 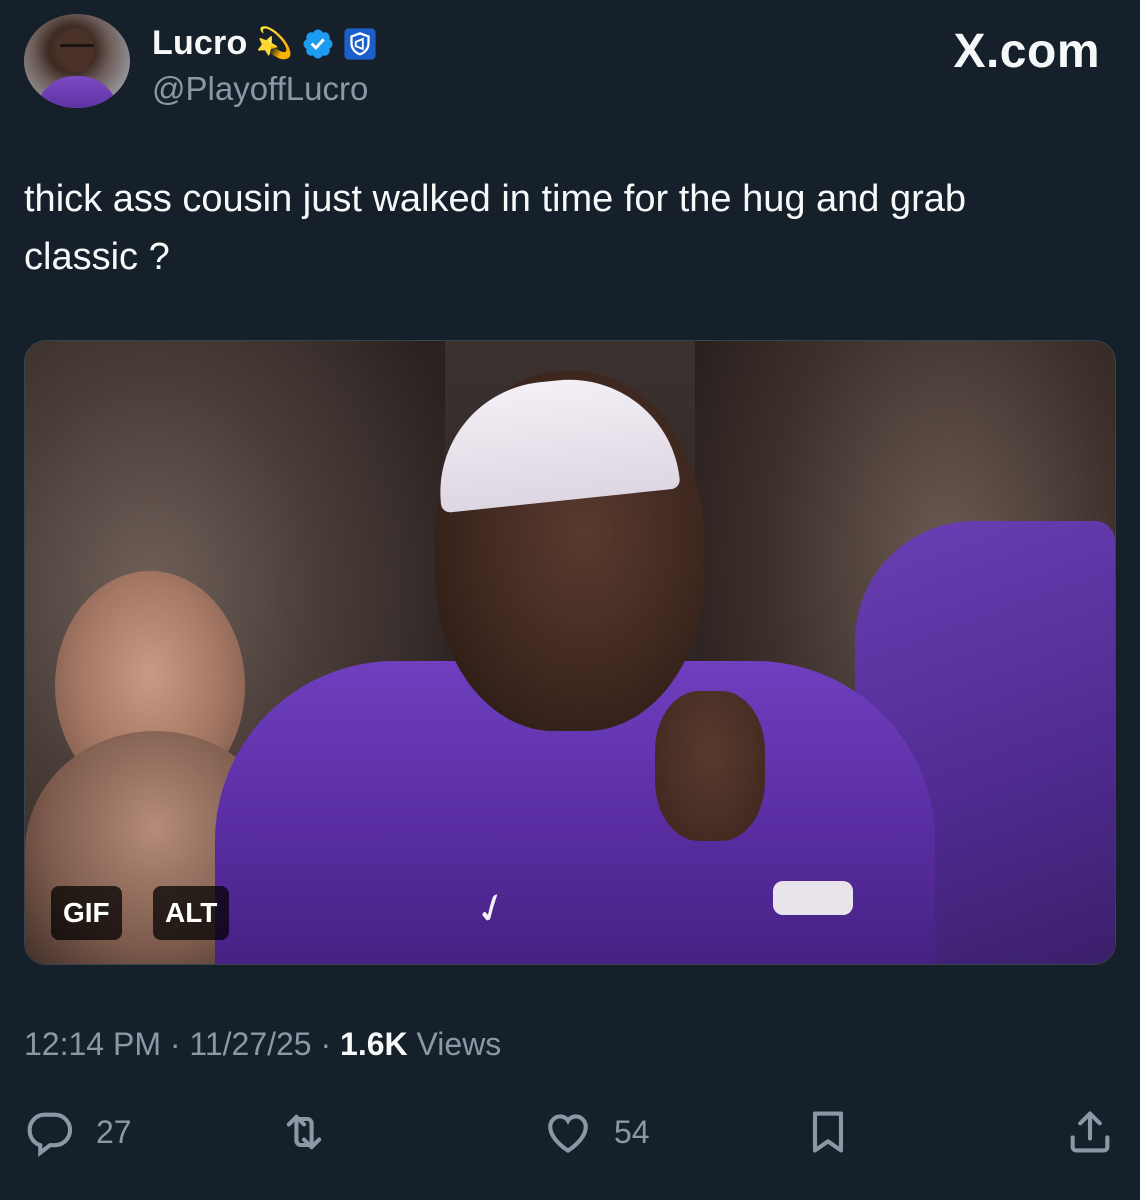 What do you see at coordinates (199, 43) in the screenshot?
I see `display-name: Lucro` at bounding box center [199, 43].